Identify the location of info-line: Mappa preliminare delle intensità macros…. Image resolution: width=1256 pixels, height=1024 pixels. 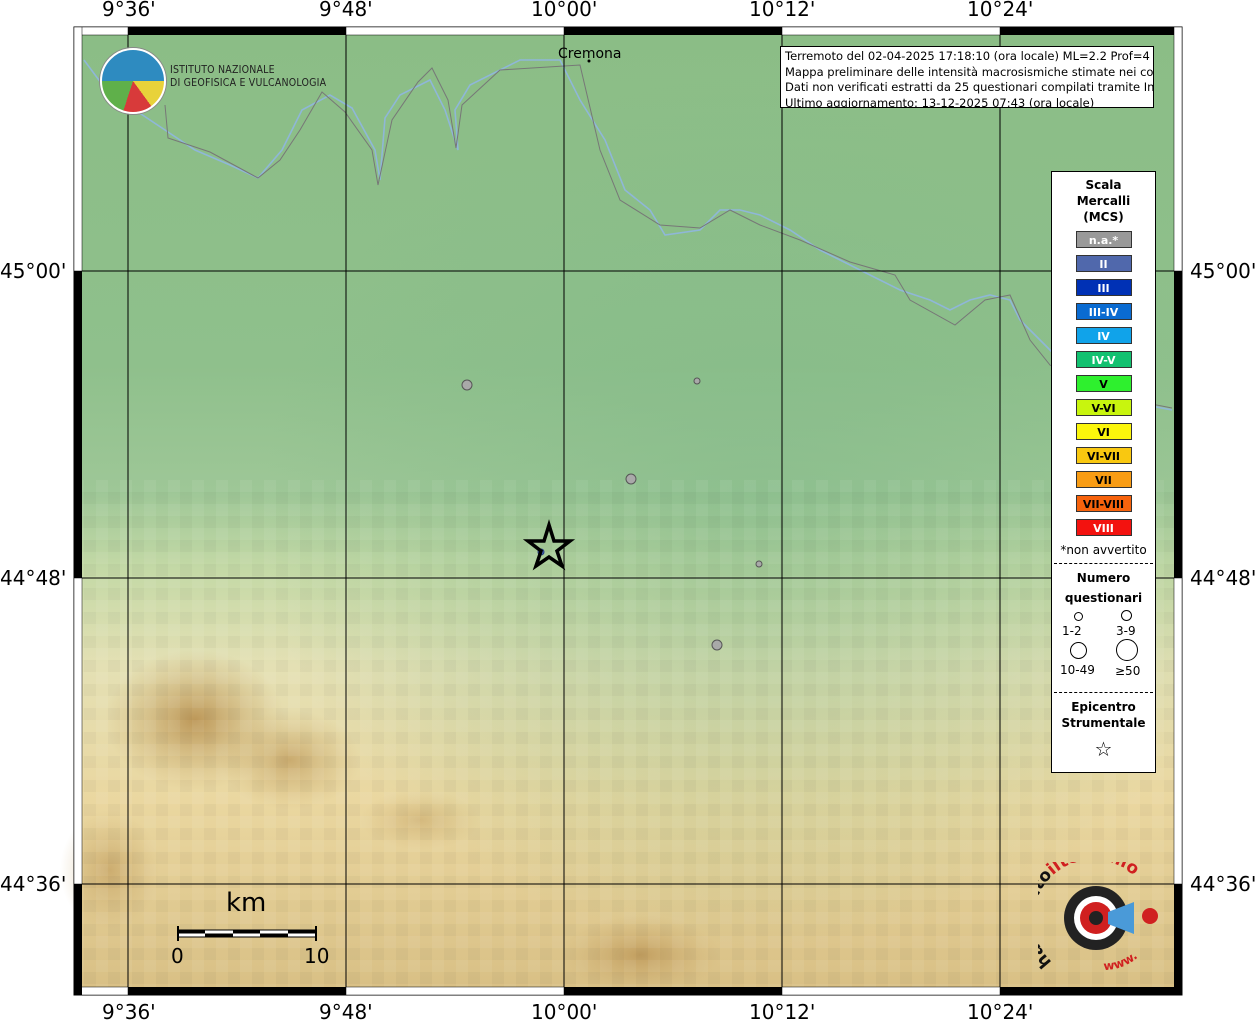
(969, 71).